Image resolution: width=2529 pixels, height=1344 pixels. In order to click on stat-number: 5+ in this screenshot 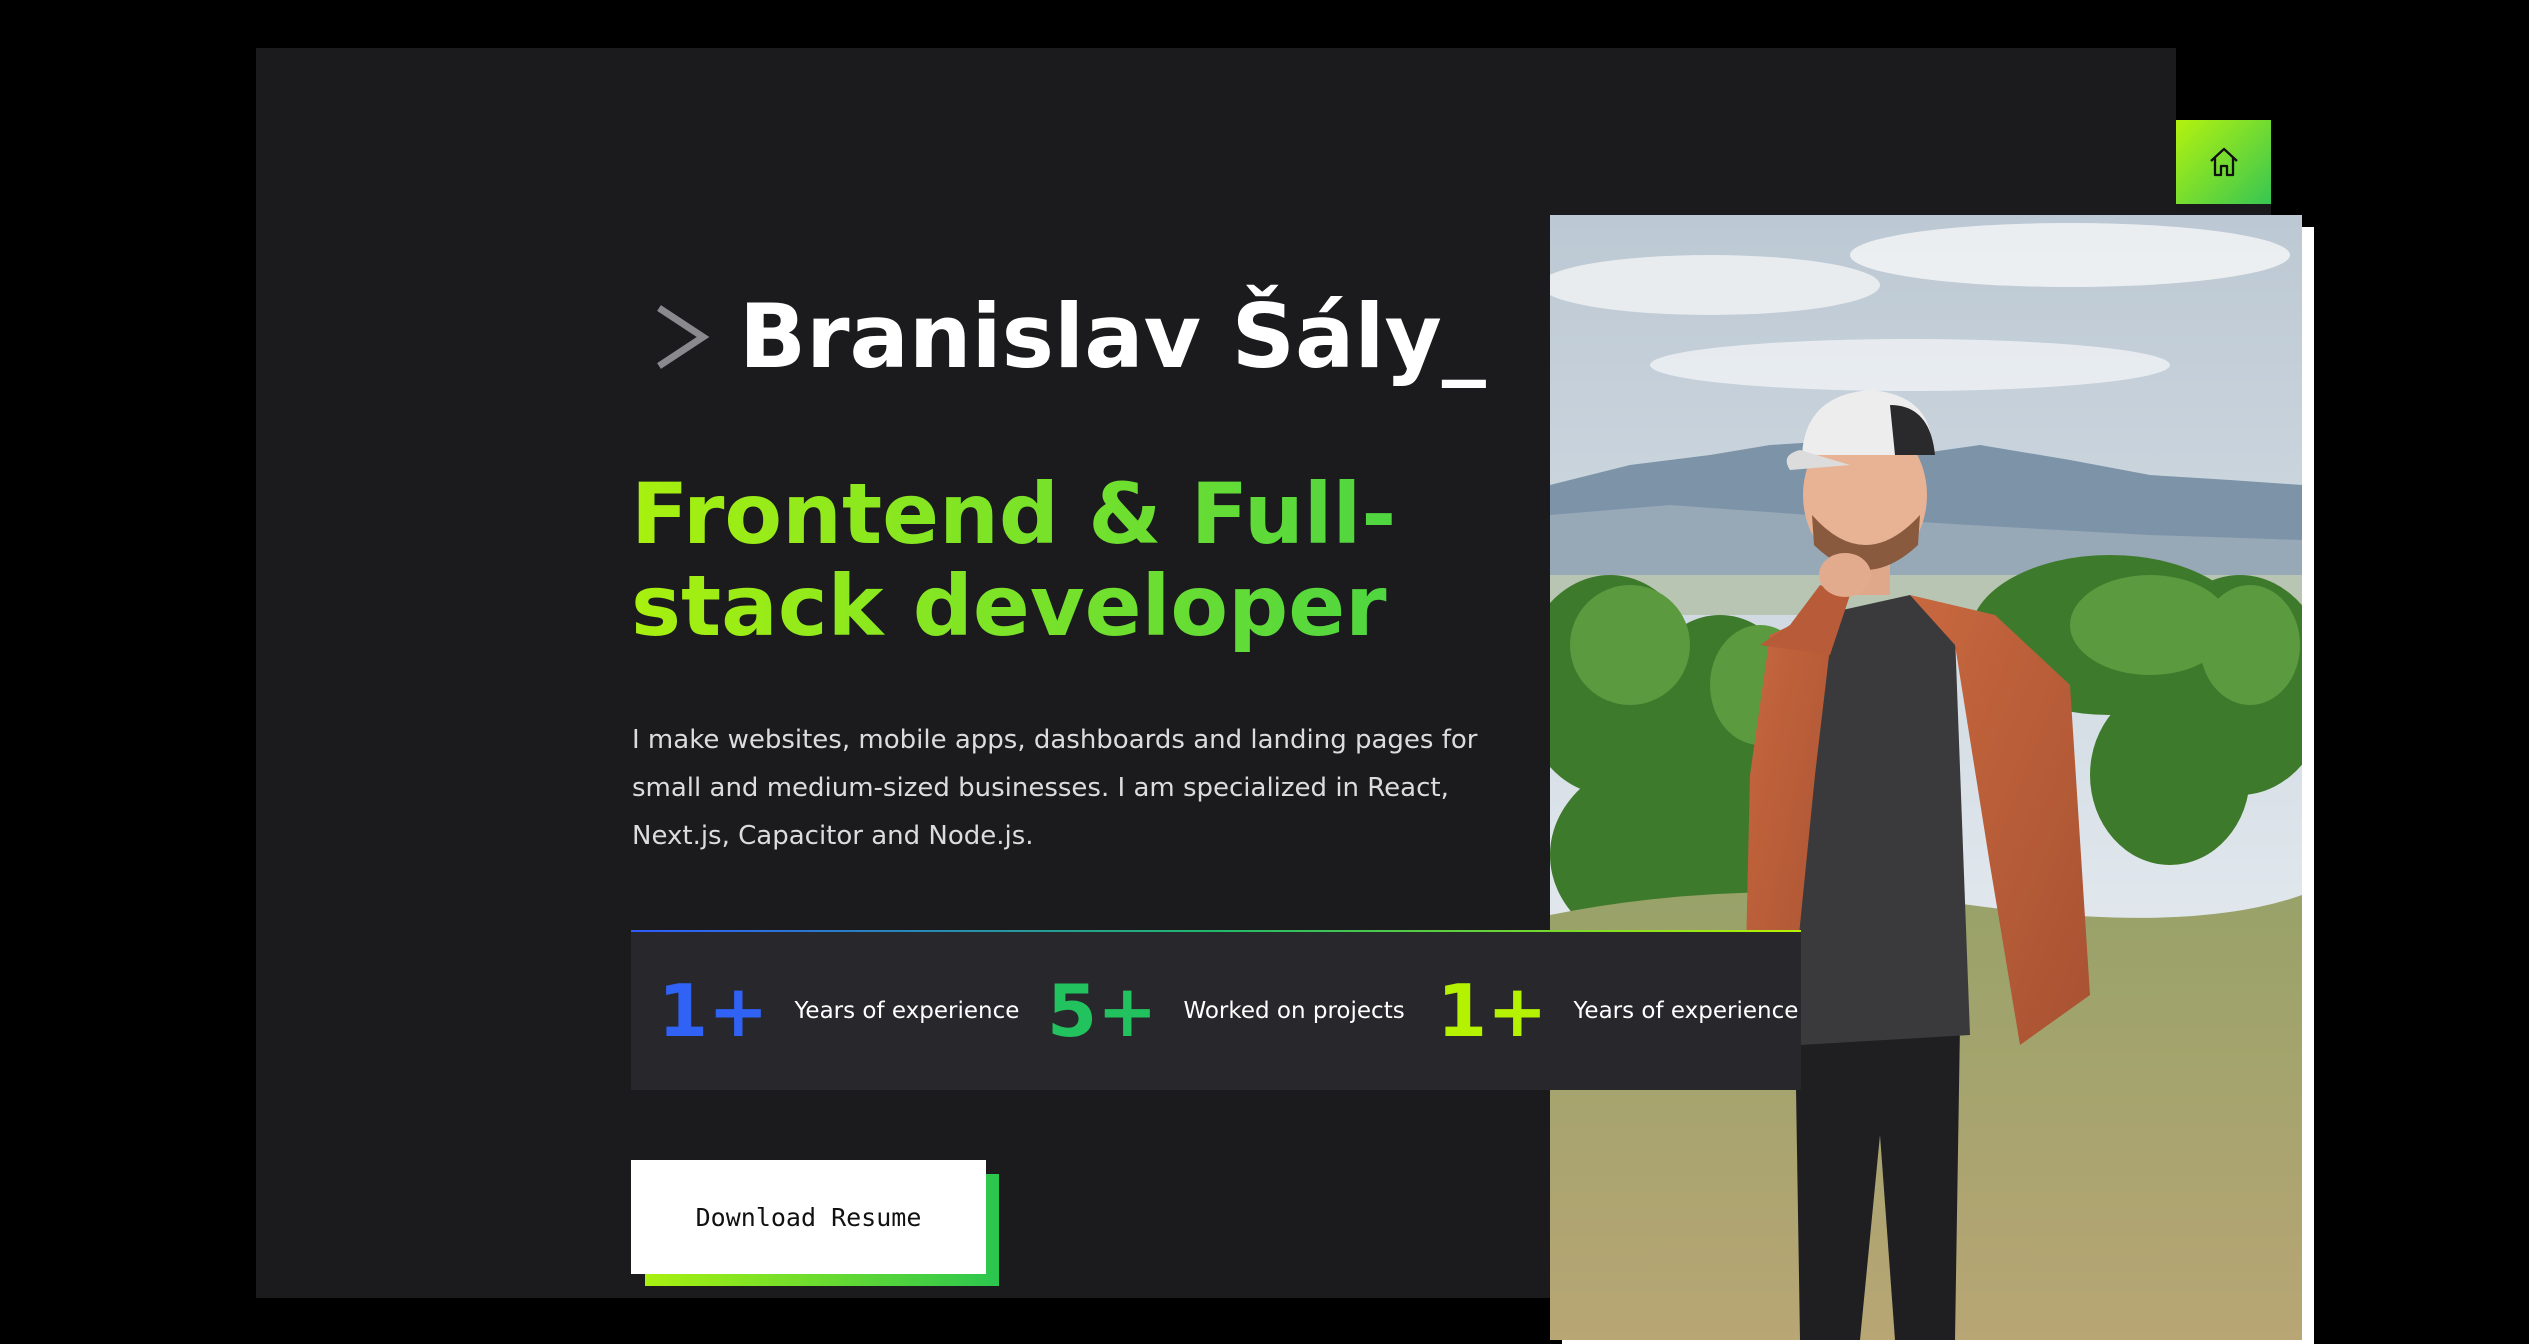, I will do `click(1102, 1011)`.